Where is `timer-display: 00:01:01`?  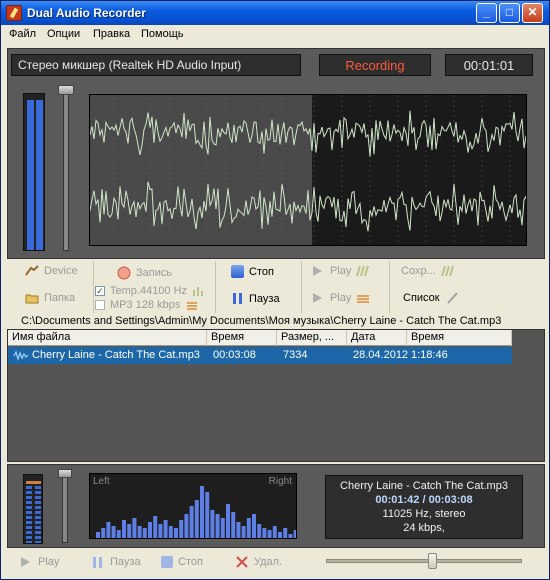
timer-display: 00:01:01 is located at coordinates (489, 65).